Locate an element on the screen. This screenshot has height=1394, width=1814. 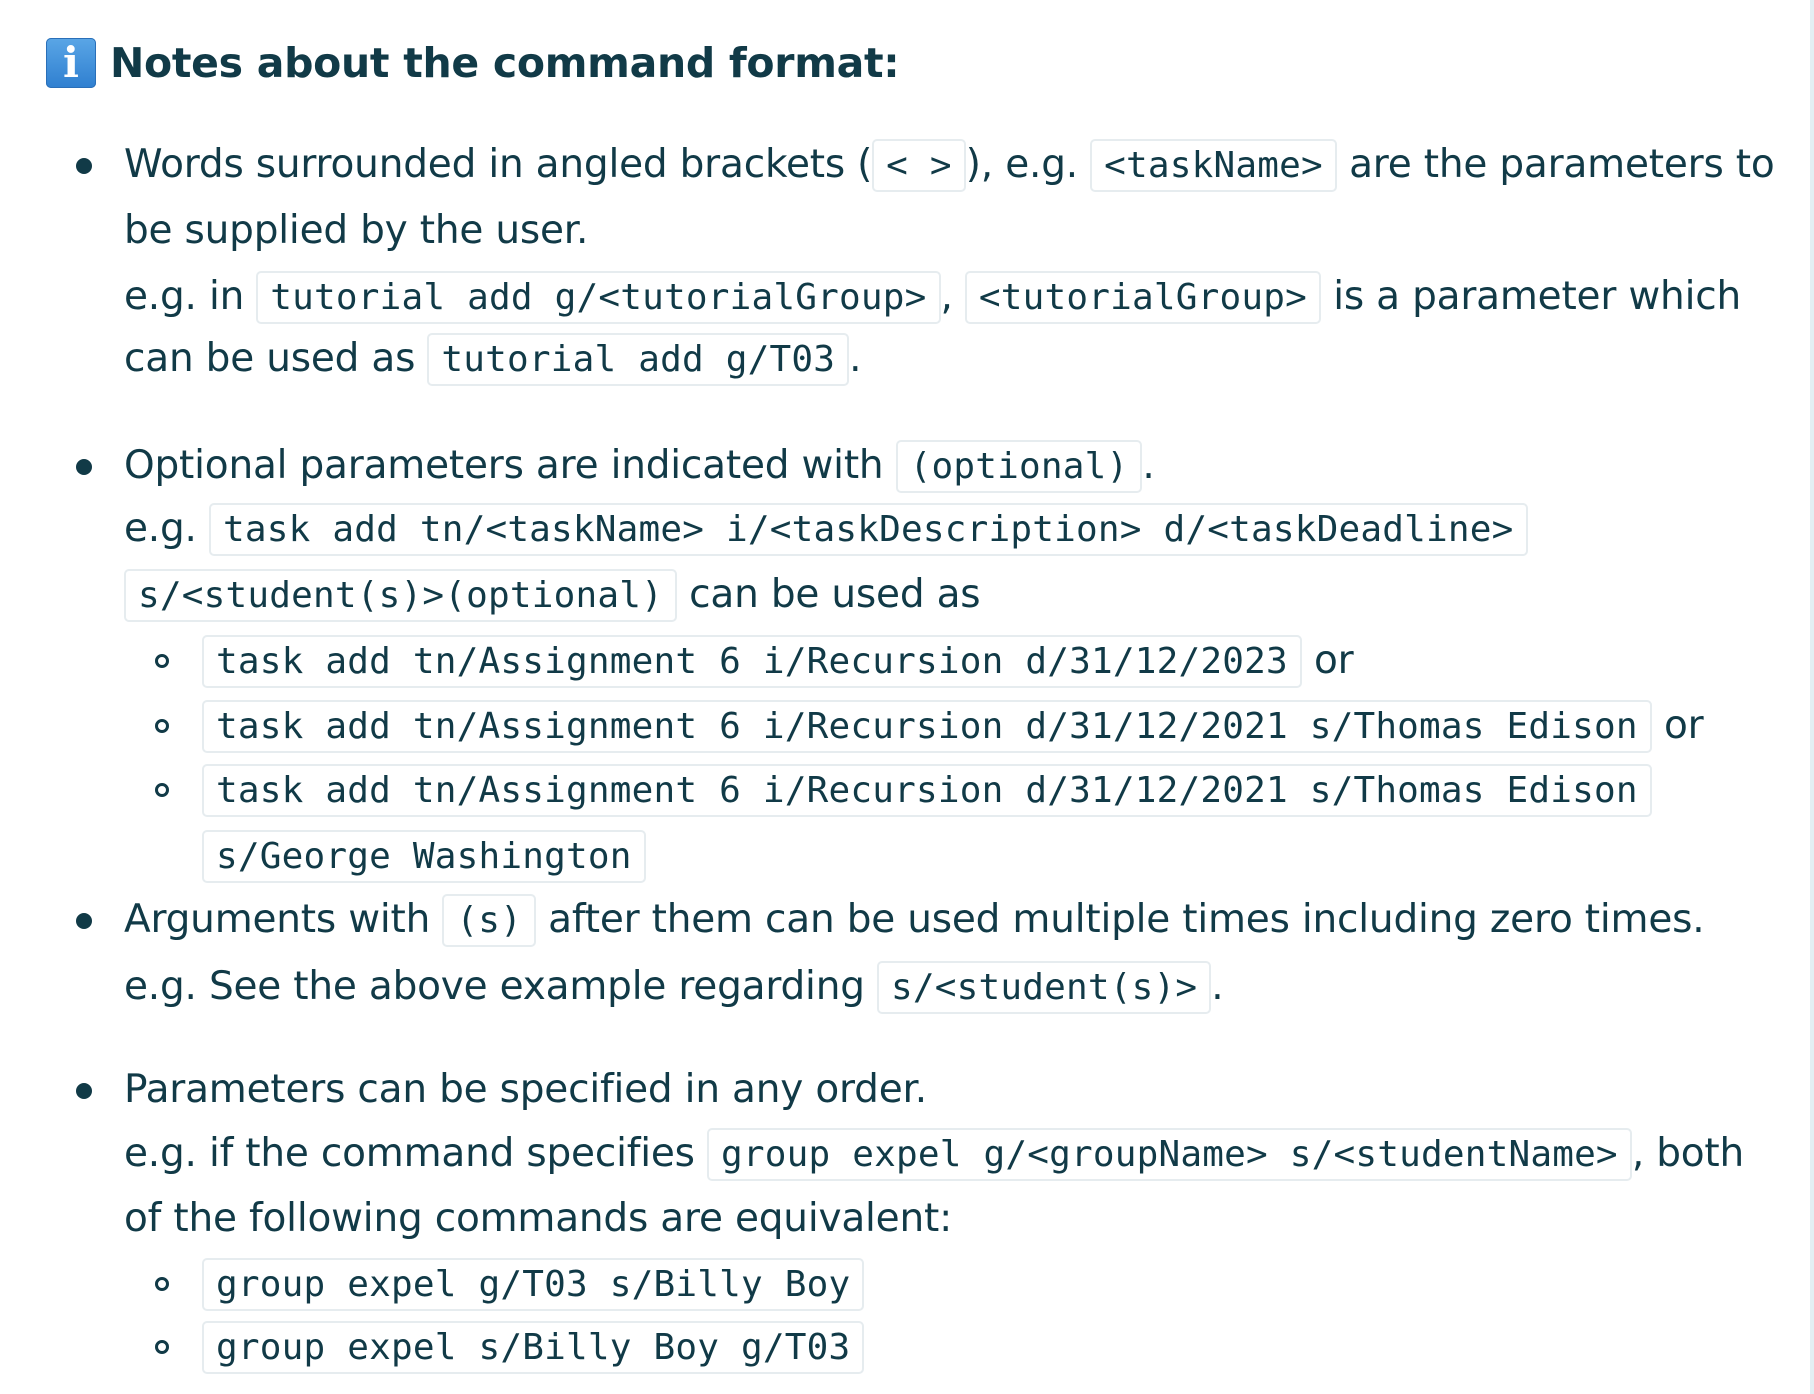
bullet2-example-3-cont: s/George Washington is located at coordinates (424, 856).